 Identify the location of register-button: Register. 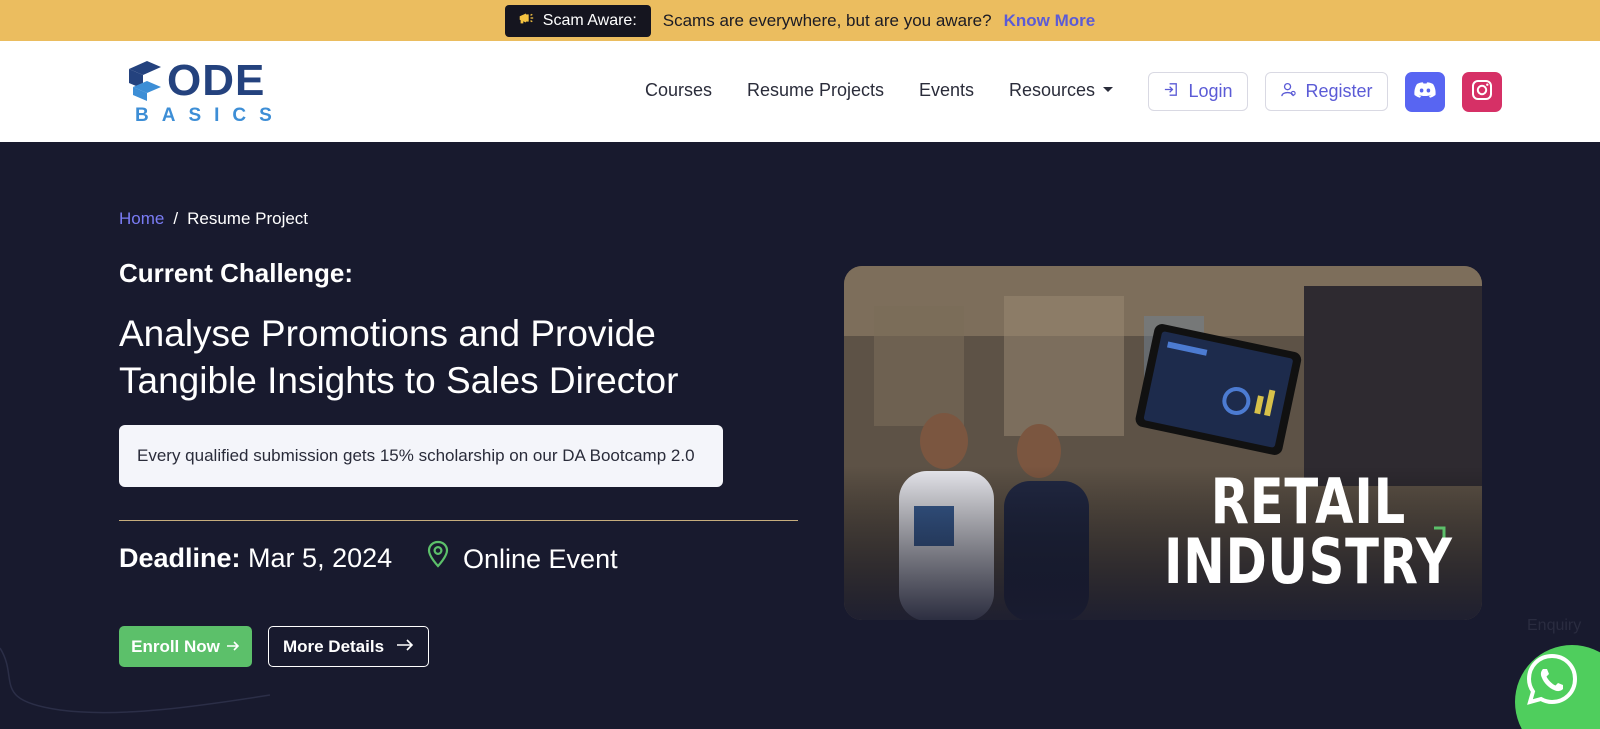
(1326, 91).